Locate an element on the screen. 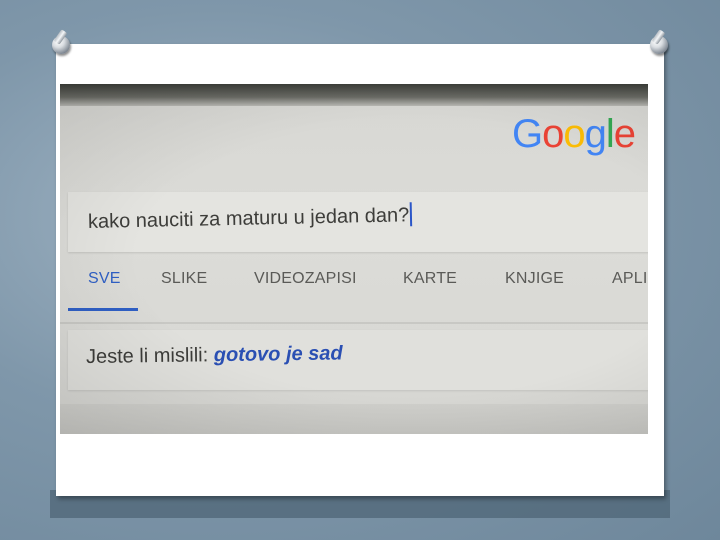 The image size is (720, 540). did-you-mean-suggestion-link: gotovo je sad is located at coordinates (278, 354).